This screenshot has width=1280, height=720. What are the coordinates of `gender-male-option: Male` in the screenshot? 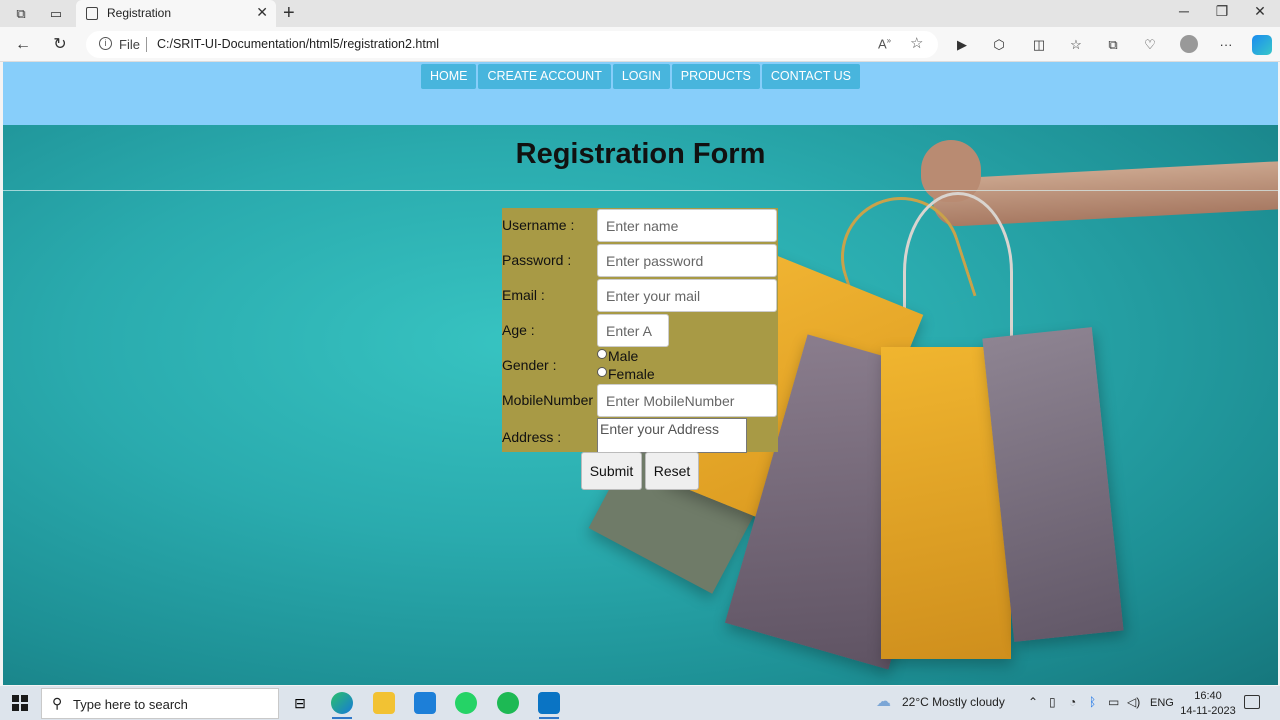 It's located at (617, 356).